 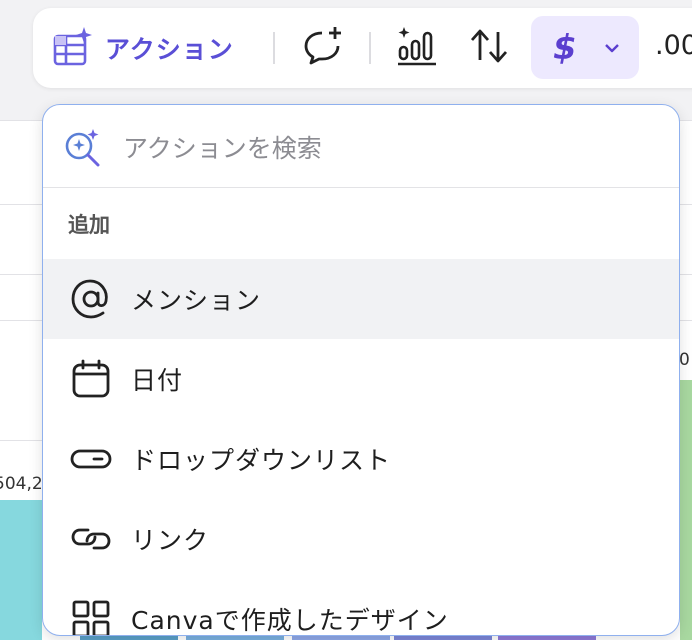 I want to click on menu-item-label: メンション, so click(x=196, y=300).